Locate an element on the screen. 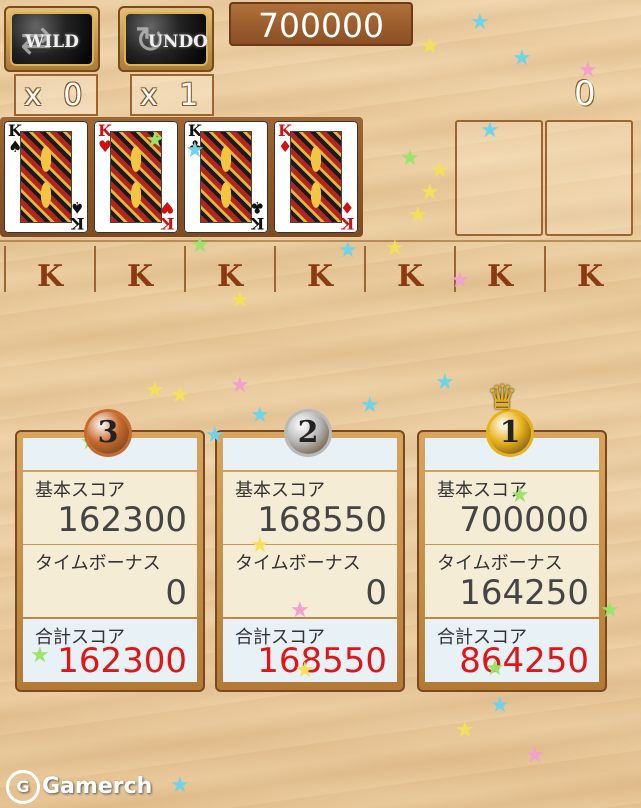 The height and width of the screenshot is (808, 641). playing-card: K ♠ K ♠ is located at coordinates (46, 177).